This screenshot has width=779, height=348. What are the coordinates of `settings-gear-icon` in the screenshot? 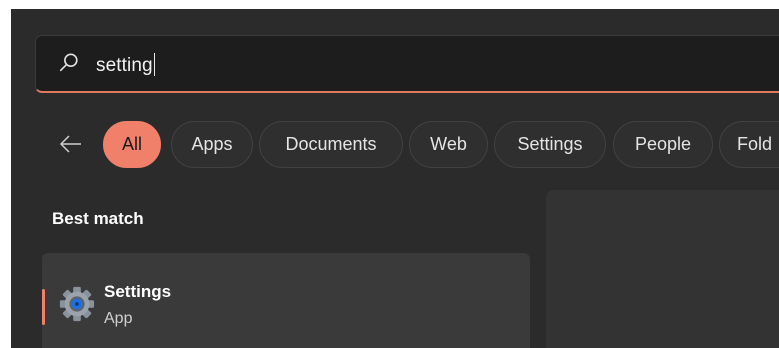 It's located at (77, 304).